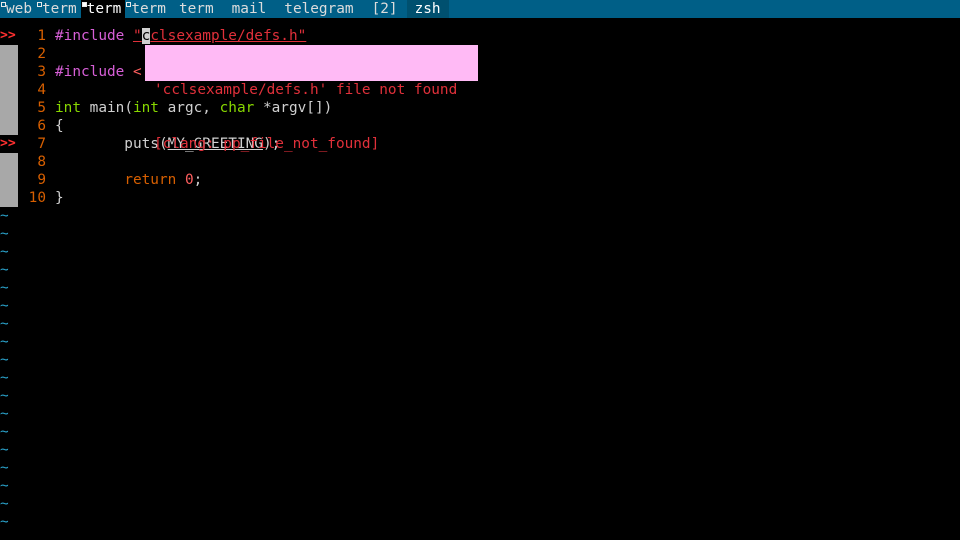 Image resolution: width=960 pixels, height=540 pixels. I want to click on diagnostic-message: 'cclsexample/defs.h' file not found, so click(306, 90).